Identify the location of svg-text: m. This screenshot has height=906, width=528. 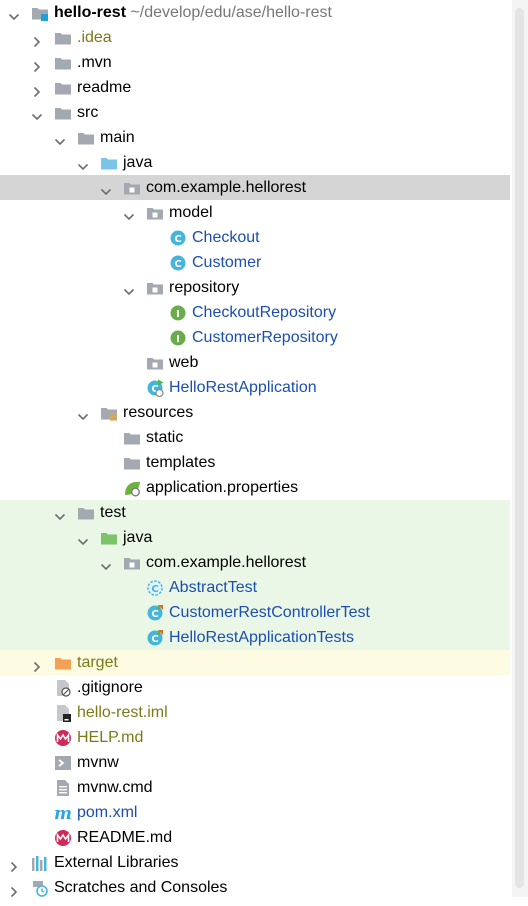
(63, 813).